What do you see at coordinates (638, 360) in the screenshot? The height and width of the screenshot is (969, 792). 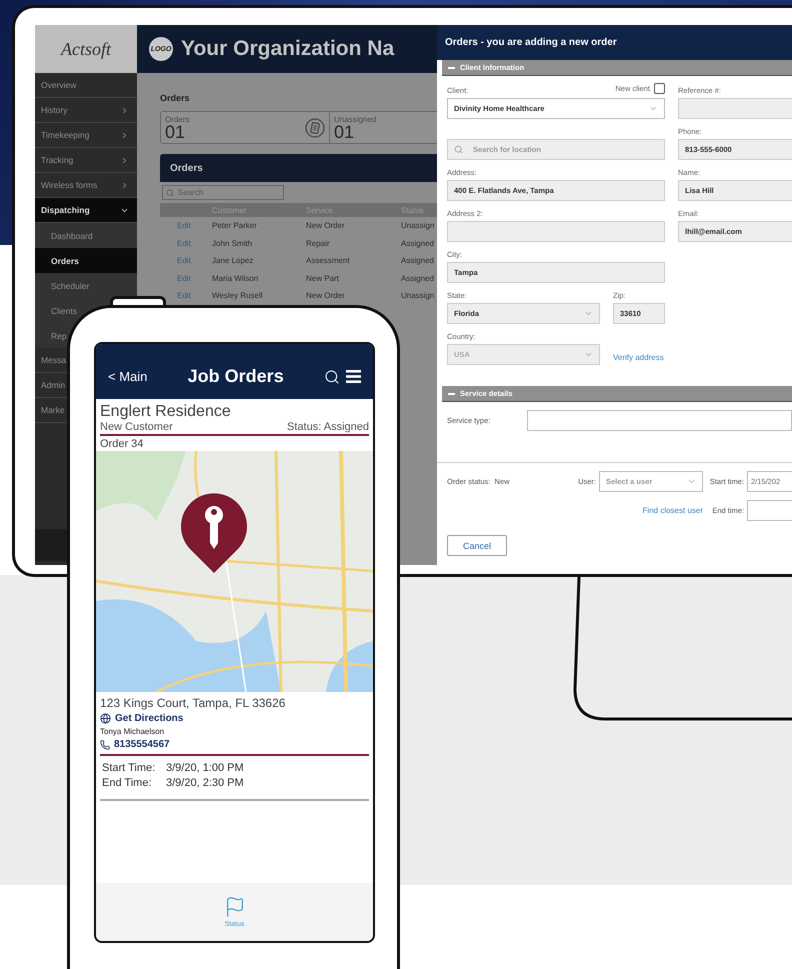 I see `verify-address-link: Verify address` at bounding box center [638, 360].